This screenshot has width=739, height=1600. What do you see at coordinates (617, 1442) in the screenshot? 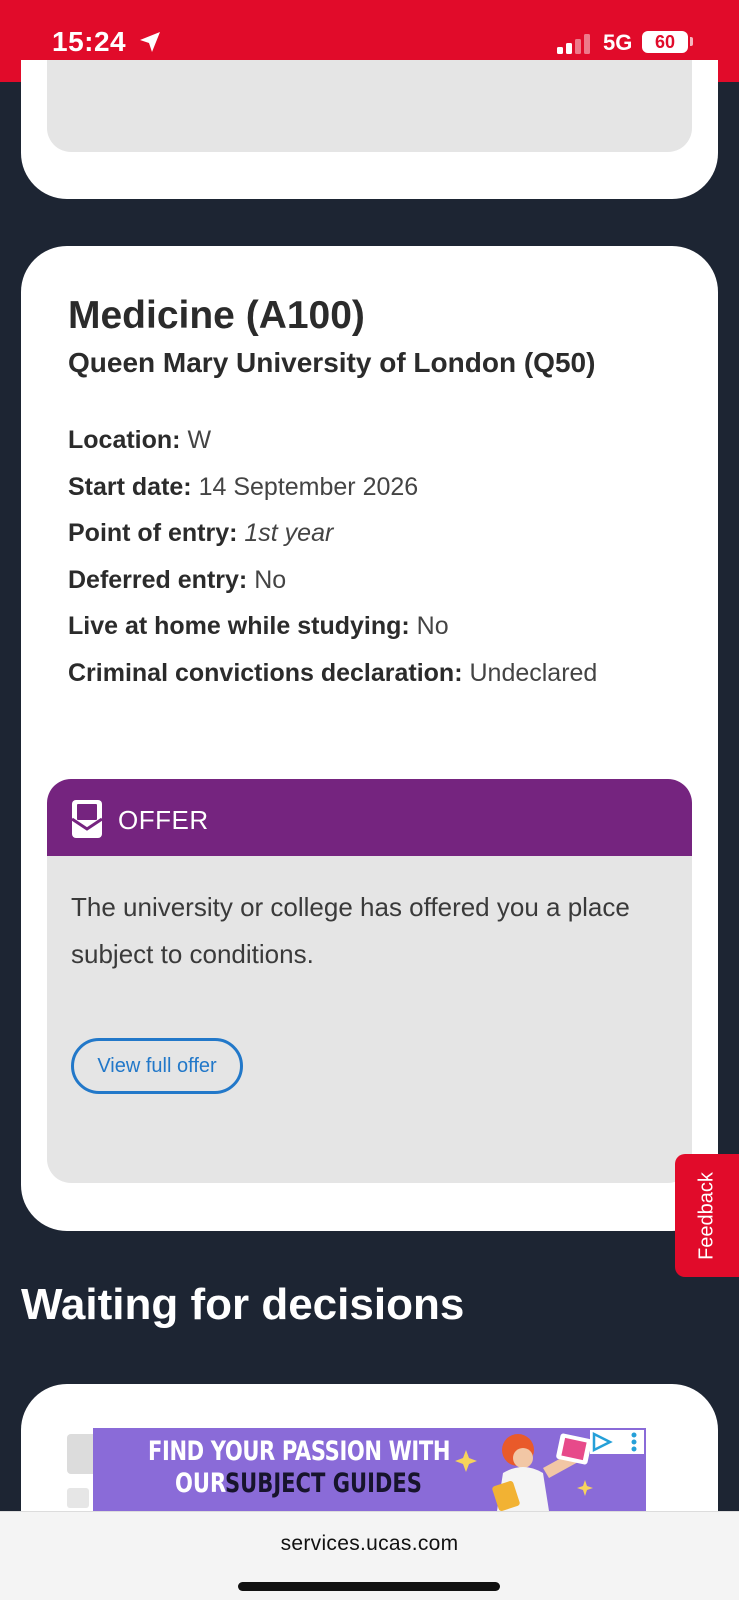
I see `ad-choices-icon` at bounding box center [617, 1442].